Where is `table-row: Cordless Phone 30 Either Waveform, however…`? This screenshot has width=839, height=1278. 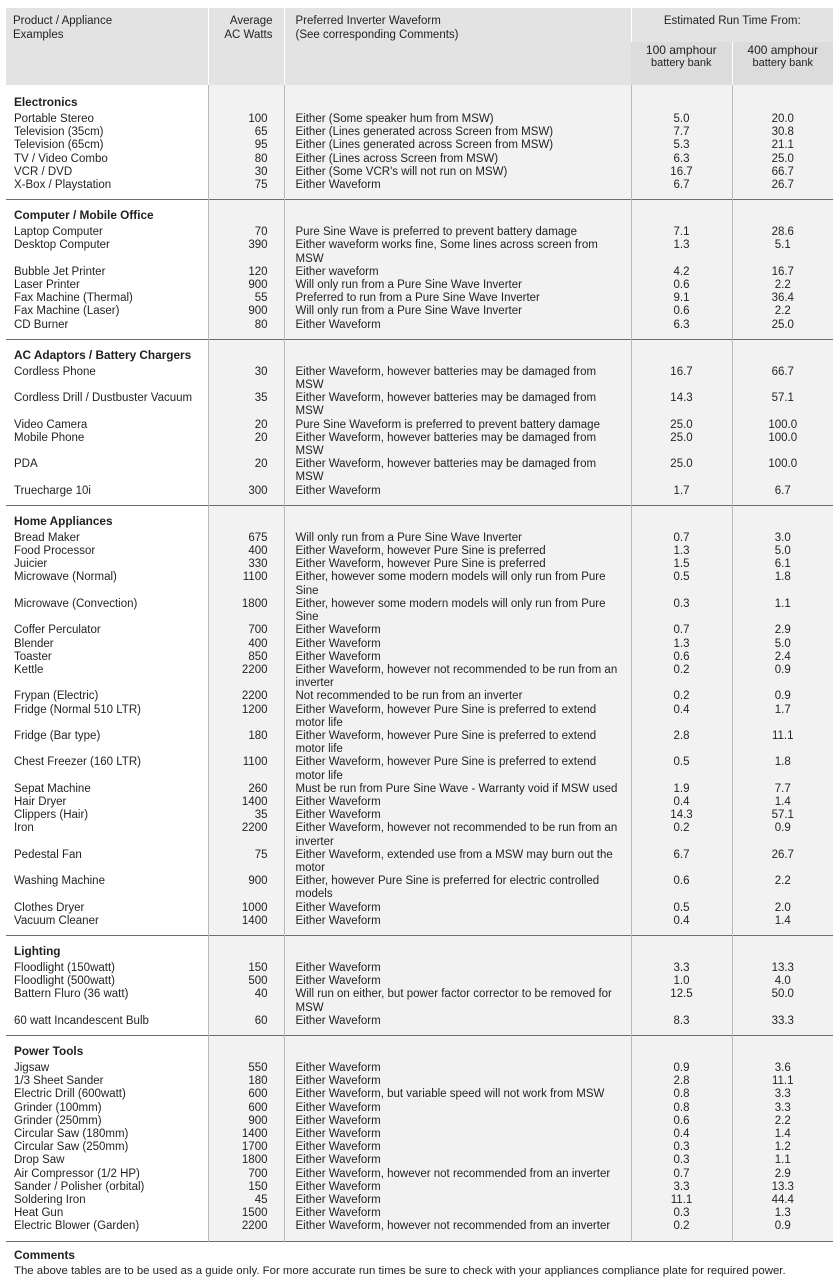 table-row: Cordless Phone 30 Either Waveform, however… is located at coordinates (420, 379).